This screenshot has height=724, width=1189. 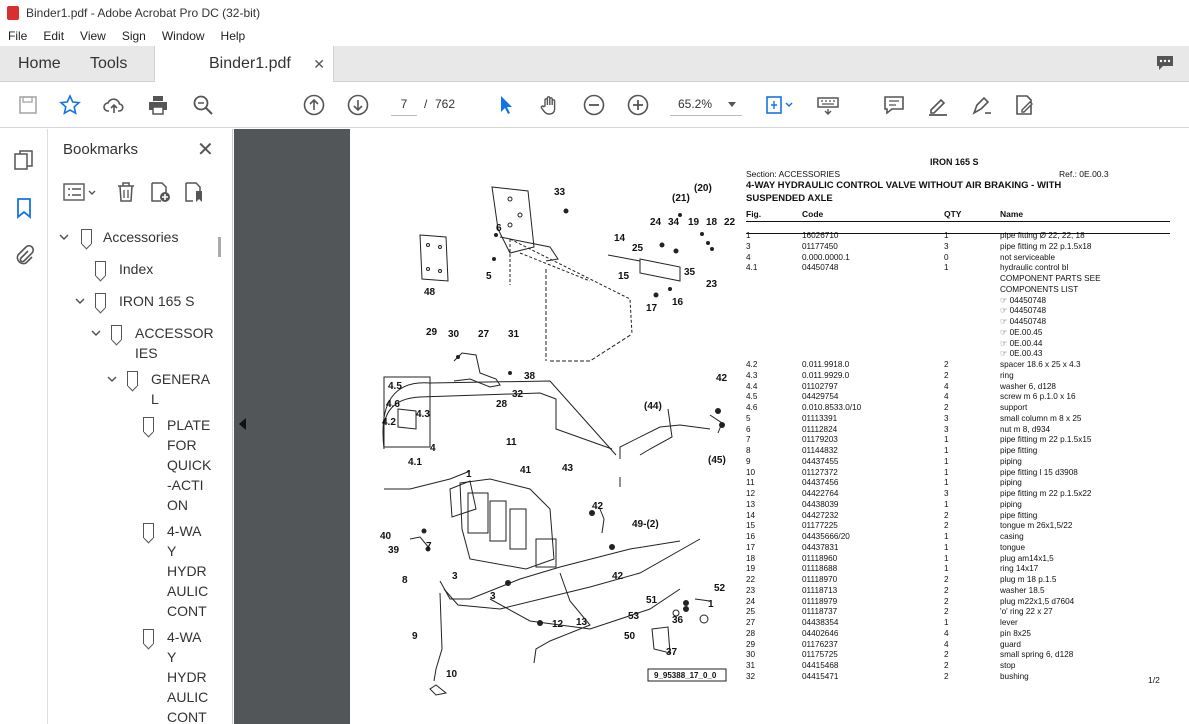 I want to click on parts-cell-name: COMPONENT PARTS SEE, so click(x=1050, y=278).